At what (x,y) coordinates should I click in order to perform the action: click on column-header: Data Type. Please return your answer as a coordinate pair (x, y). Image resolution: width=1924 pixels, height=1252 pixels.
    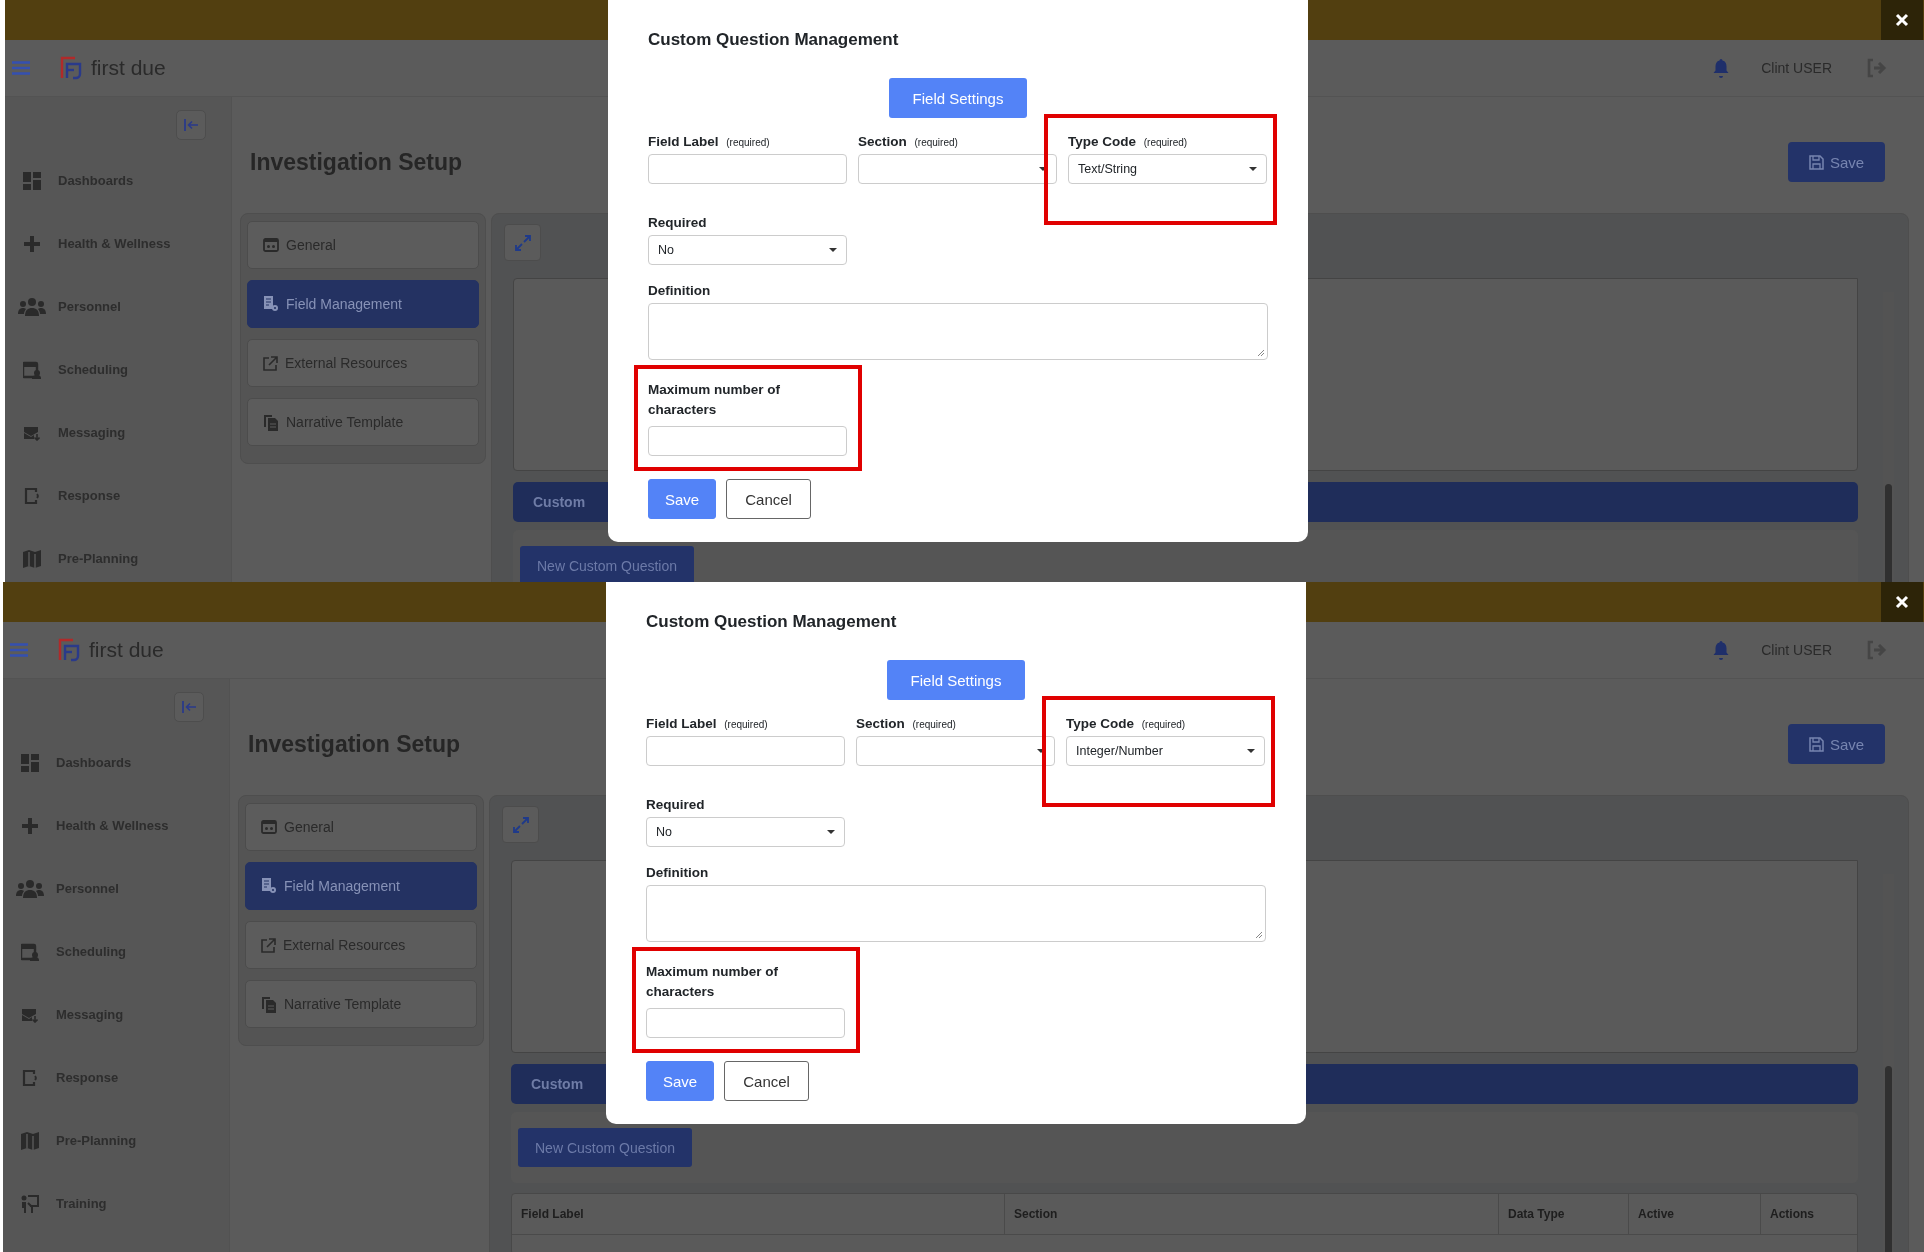
    Looking at the image, I should click on (1563, 1214).